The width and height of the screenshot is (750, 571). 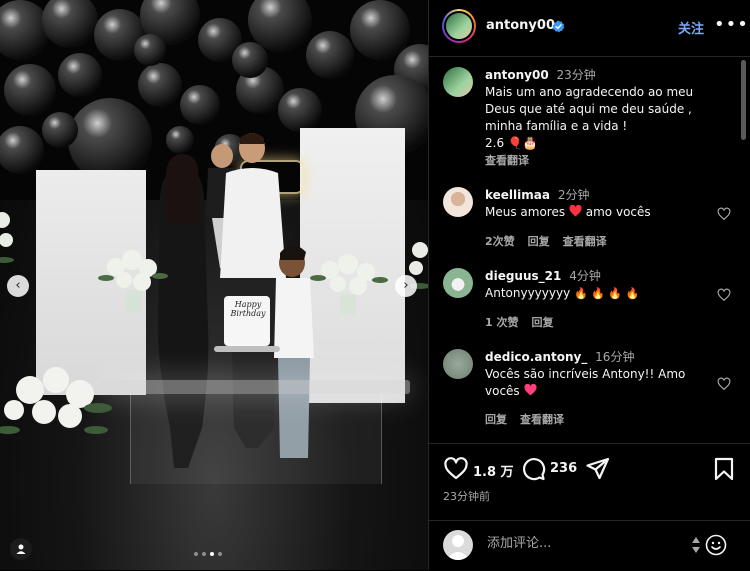 What do you see at coordinates (406, 286) in the screenshot?
I see `carousel-next-button: ›` at bounding box center [406, 286].